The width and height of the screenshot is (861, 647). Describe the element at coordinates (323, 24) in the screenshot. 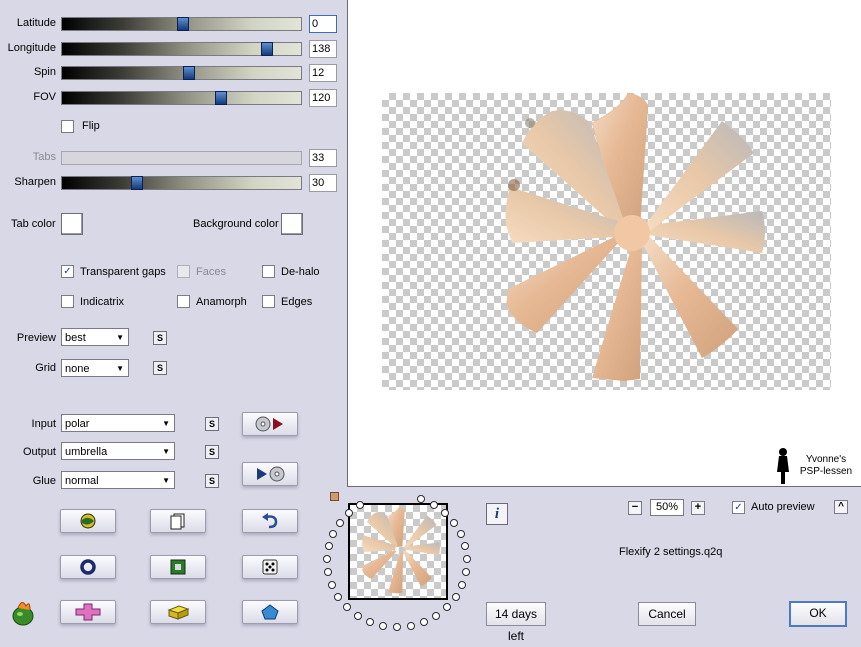

I see `latitude-value-field: 0` at that location.